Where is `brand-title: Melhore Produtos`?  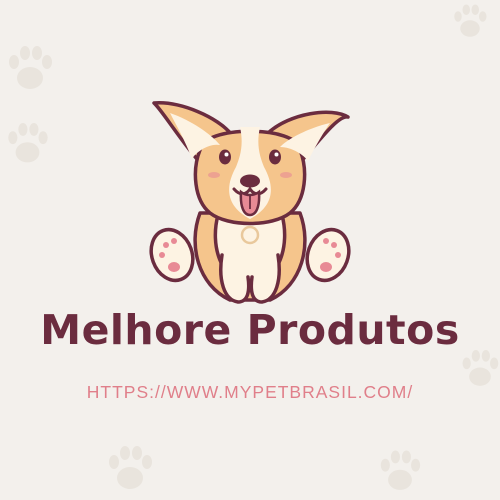
brand-title: Melhore Produtos is located at coordinates (250, 330).